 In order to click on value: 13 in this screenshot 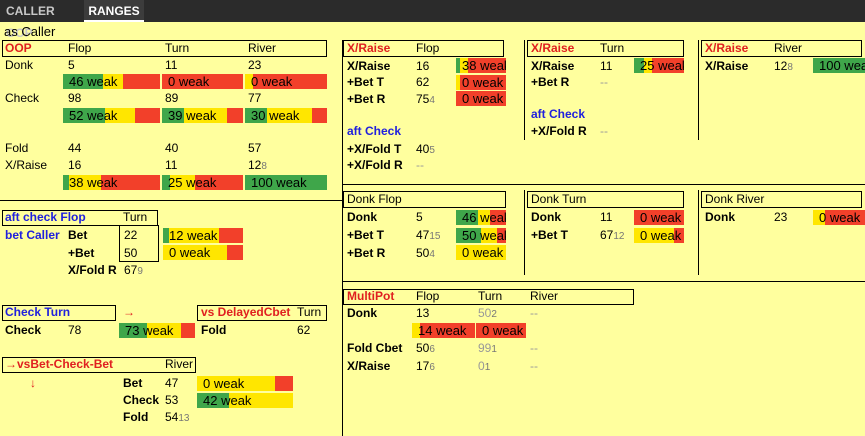, I will do `click(423, 313)`.